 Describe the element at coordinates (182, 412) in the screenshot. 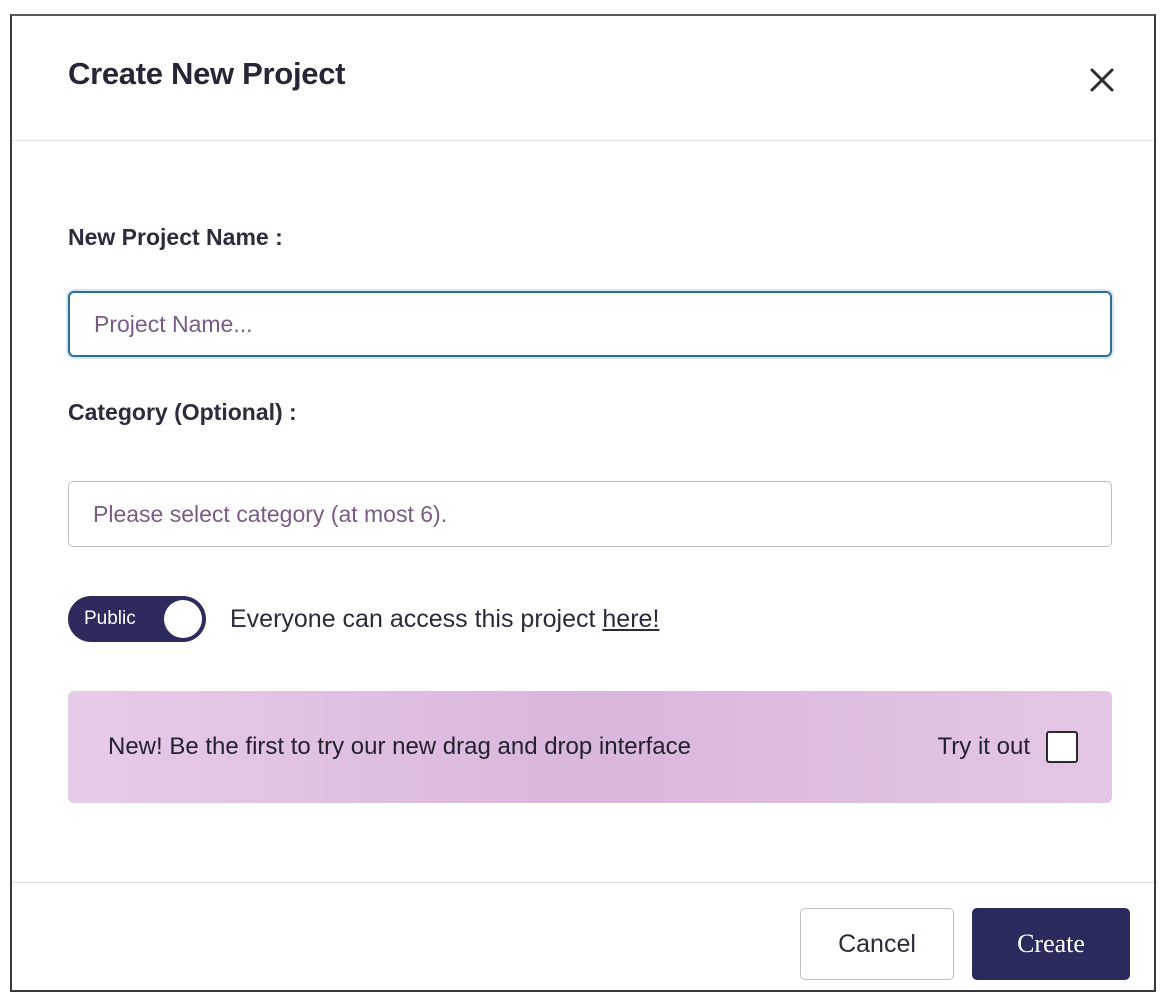

I see `category-label: Category (Optional) :` at that location.